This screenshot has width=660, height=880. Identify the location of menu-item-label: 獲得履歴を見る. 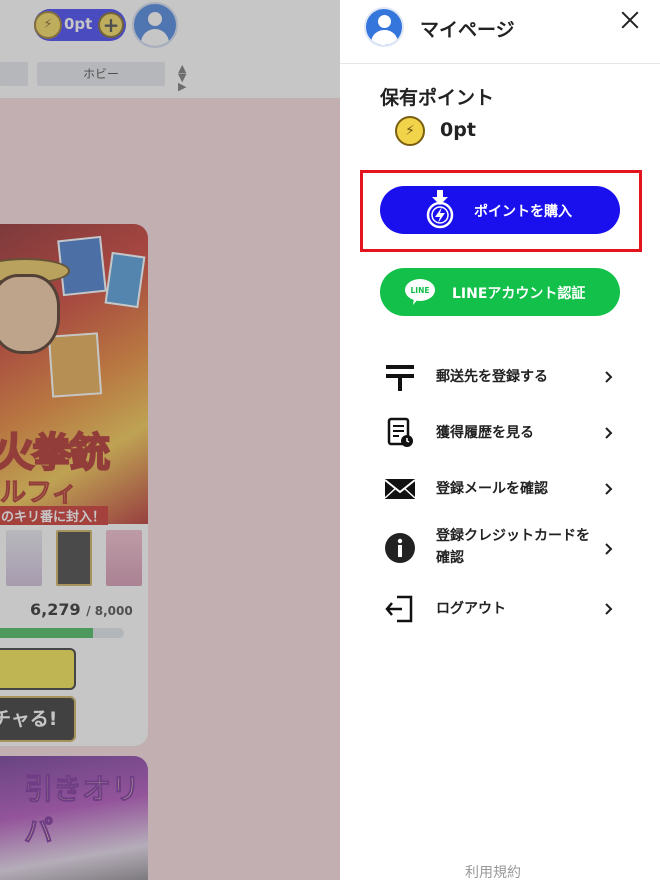
(485, 433).